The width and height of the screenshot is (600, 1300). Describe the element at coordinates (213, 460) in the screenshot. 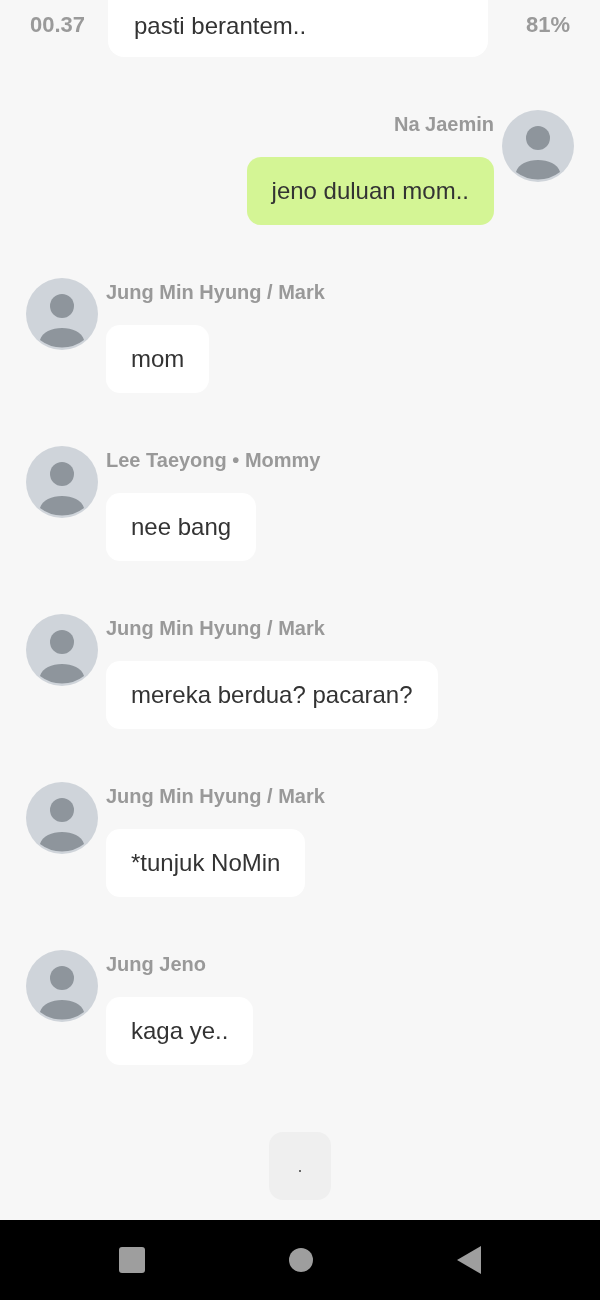

I see `sender-name: Lee Taeyong • Mommy` at that location.